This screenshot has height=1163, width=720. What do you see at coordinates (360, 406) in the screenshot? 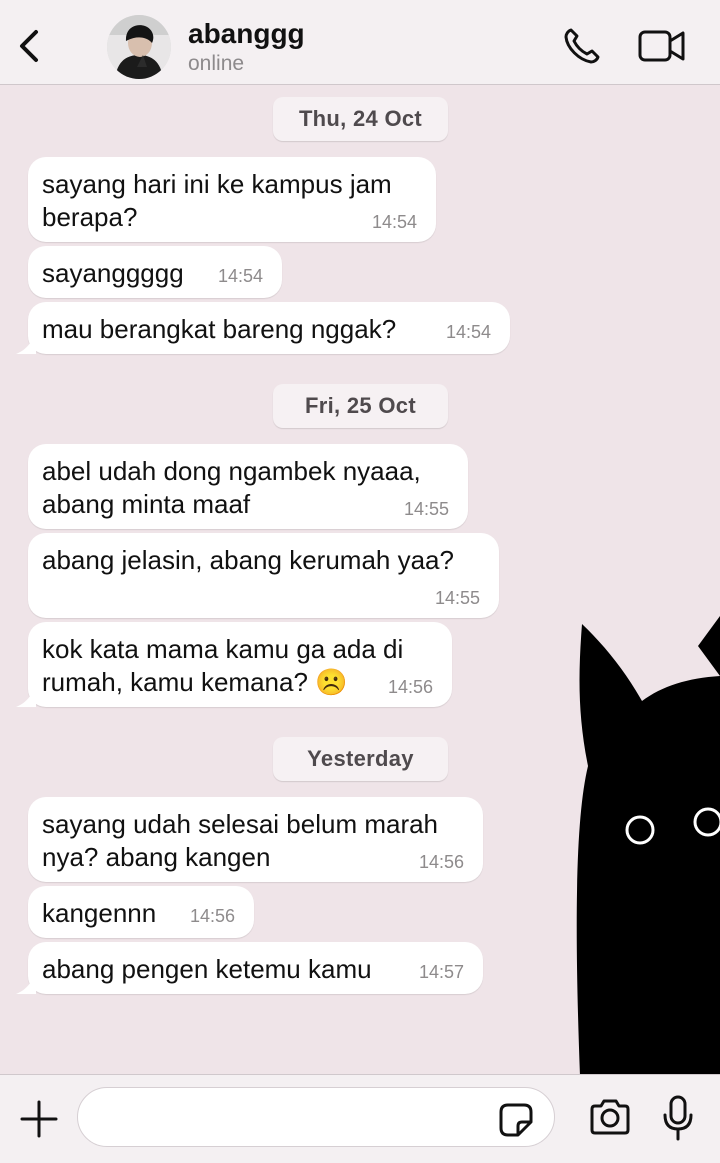
I see `date-separator: Fri, 25 Oct` at bounding box center [360, 406].